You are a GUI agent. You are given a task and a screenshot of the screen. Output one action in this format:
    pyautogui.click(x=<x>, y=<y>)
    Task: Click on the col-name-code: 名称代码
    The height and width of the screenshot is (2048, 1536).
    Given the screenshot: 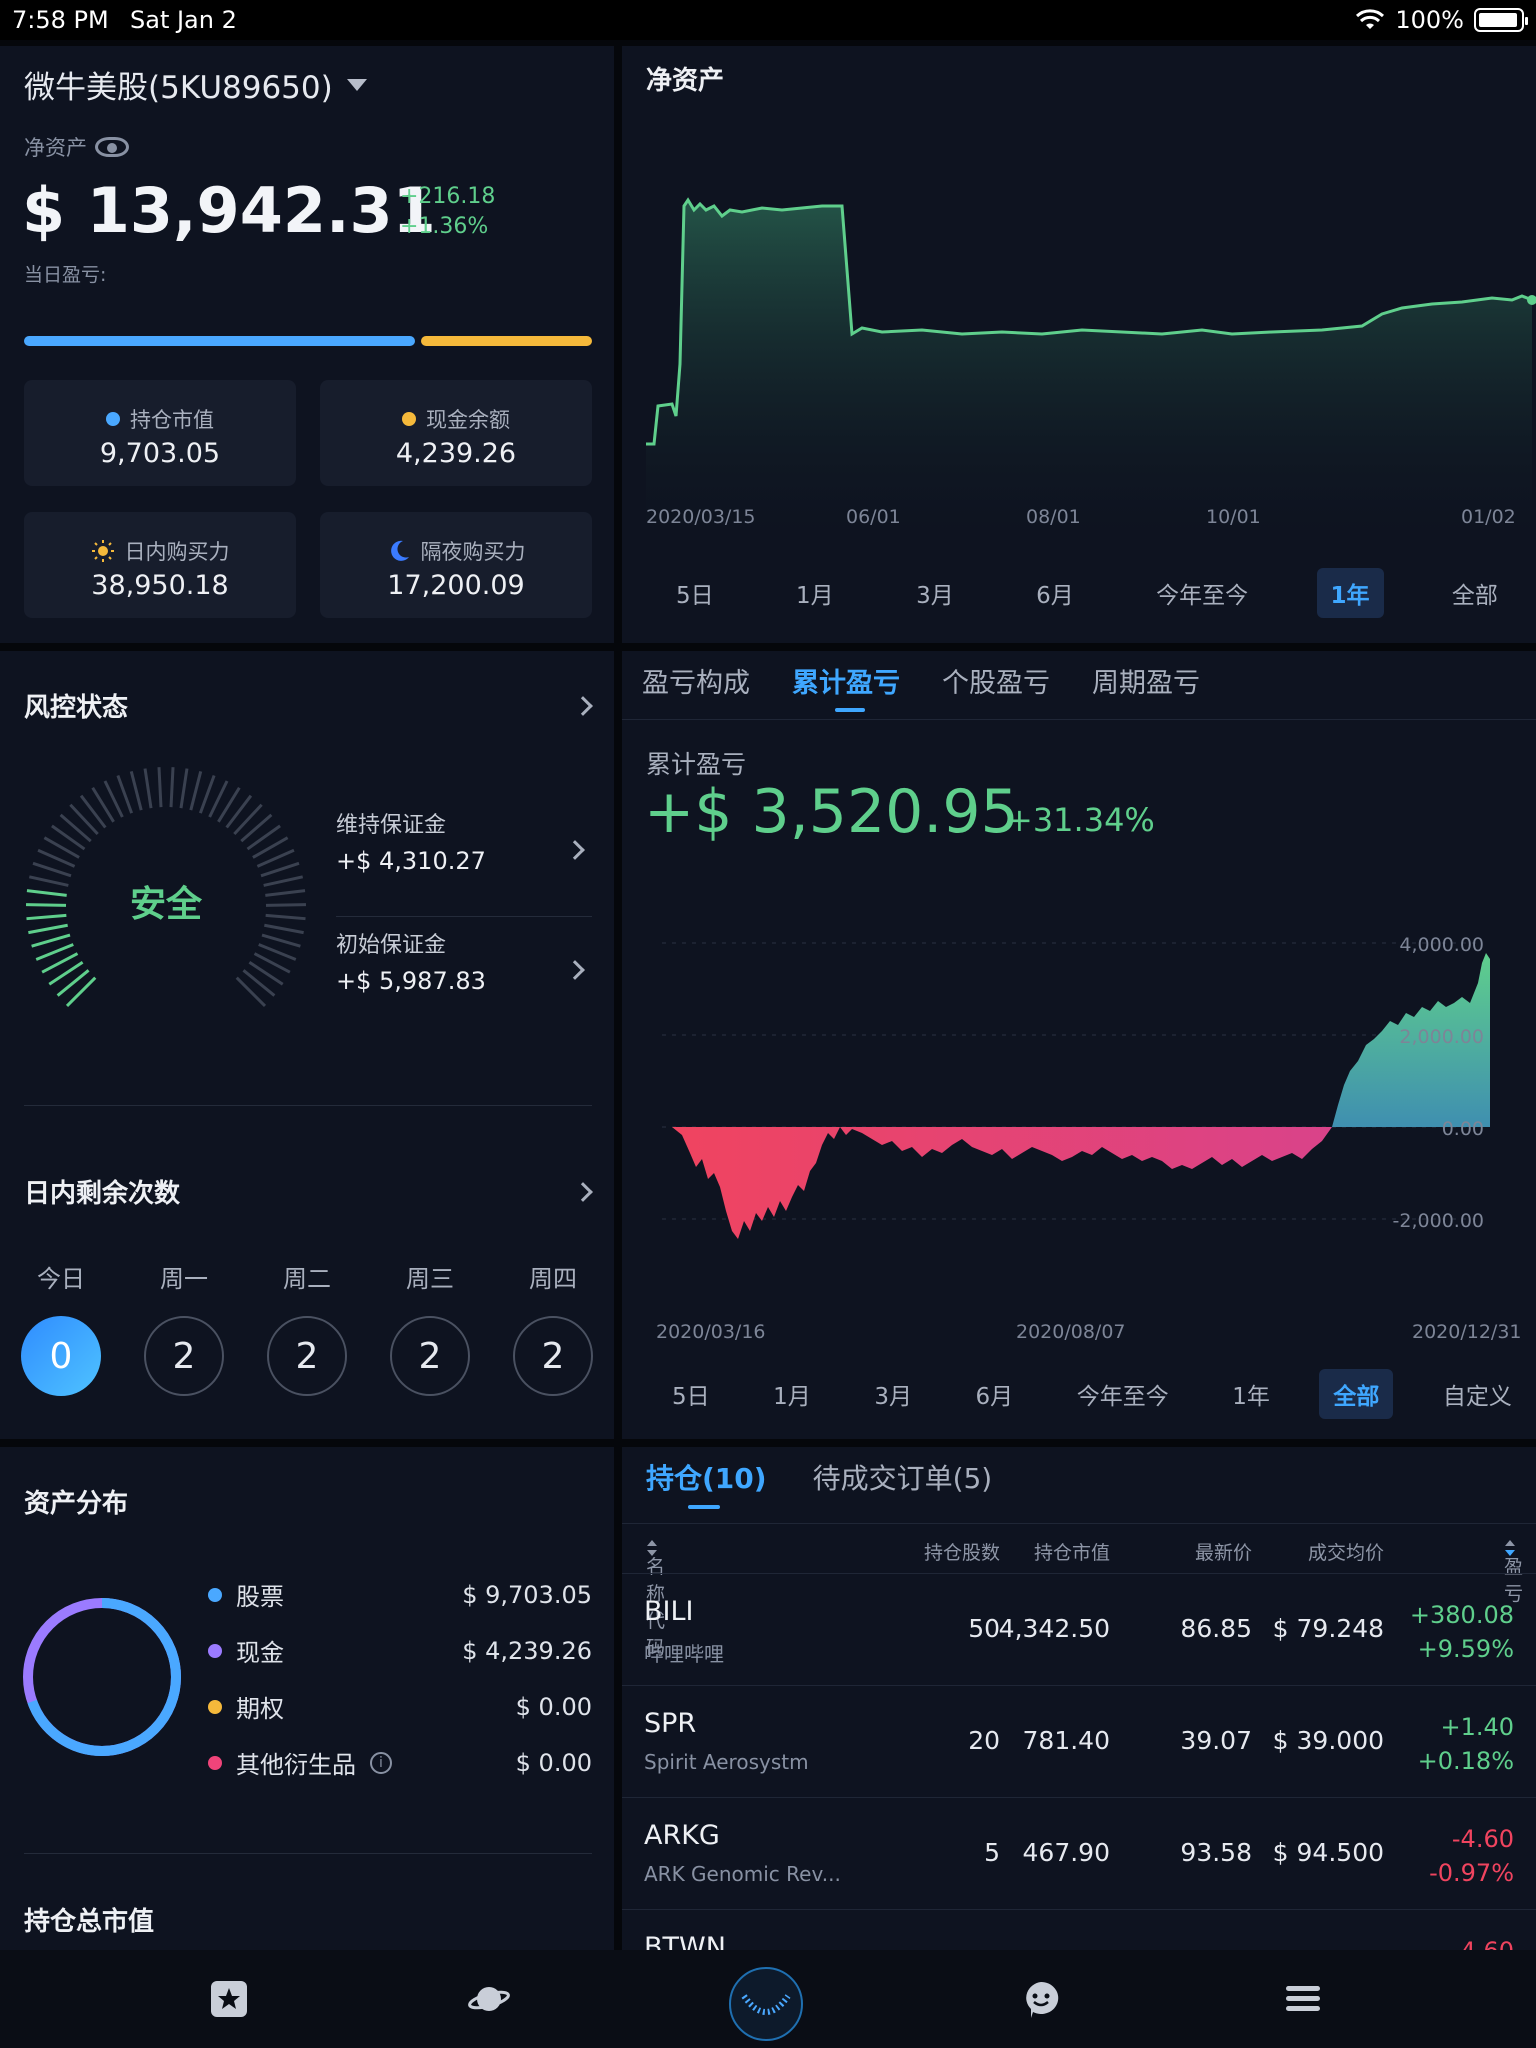 What is the action you would take?
    pyautogui.click(x=655, y=1598)
    